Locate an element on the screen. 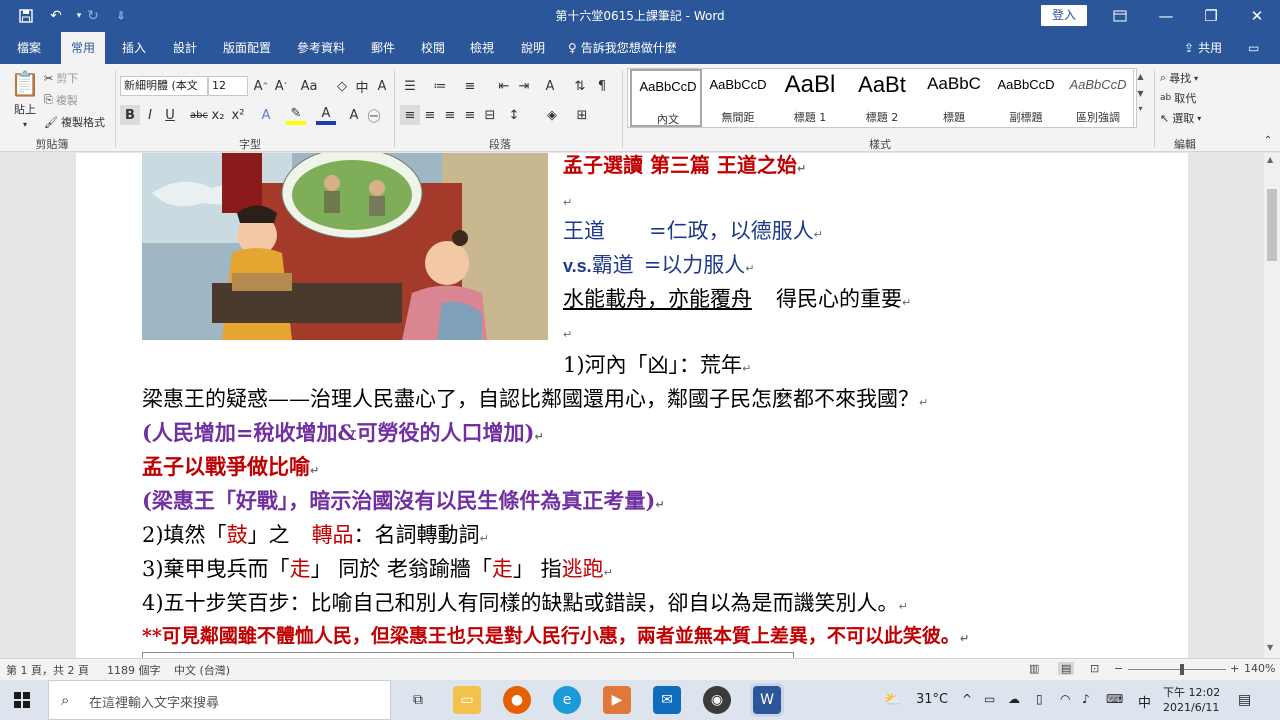  share-button: ⇪ 共用 is located at coordinates (1203, 48).